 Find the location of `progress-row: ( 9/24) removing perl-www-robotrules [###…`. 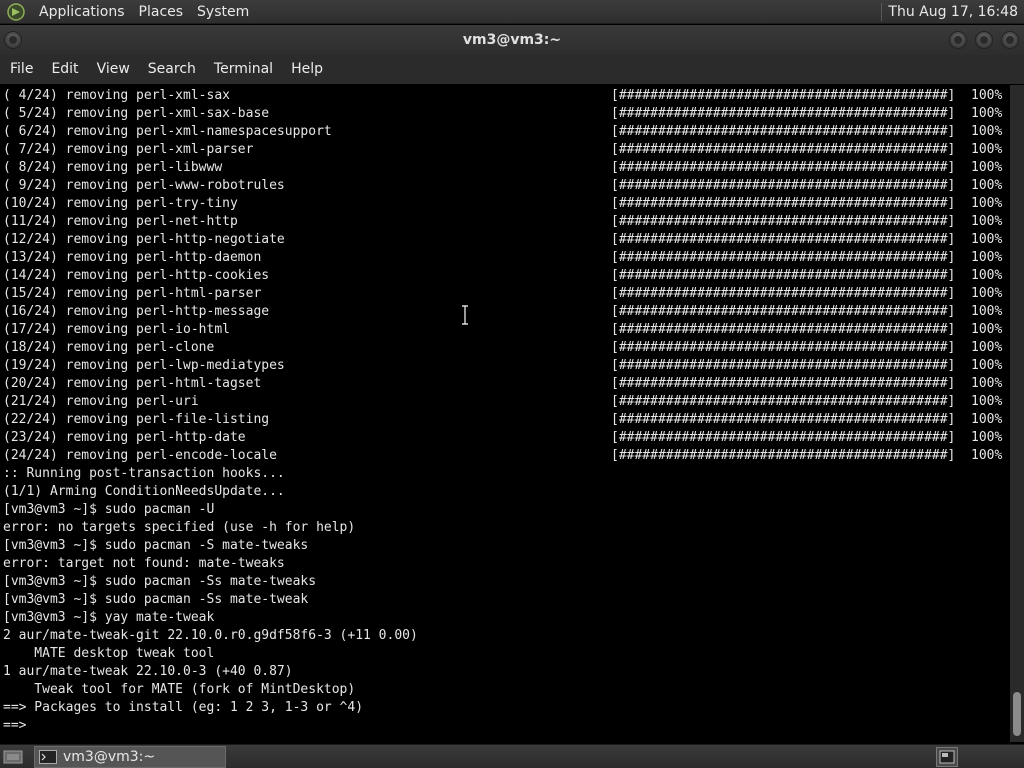

progress-row: ( 9/24) removing perl-www-robotrules [###… is located at coordinates (505, 186).